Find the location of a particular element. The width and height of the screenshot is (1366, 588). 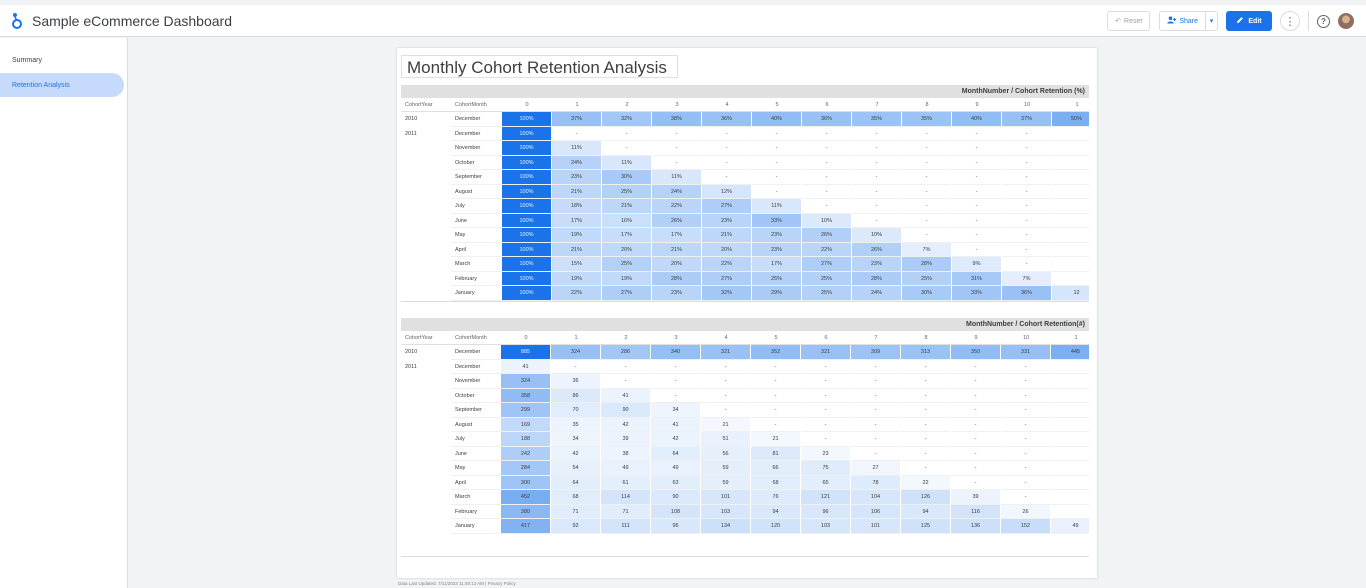

retention-value-cell: 90 is located at coordinates (675, 497).